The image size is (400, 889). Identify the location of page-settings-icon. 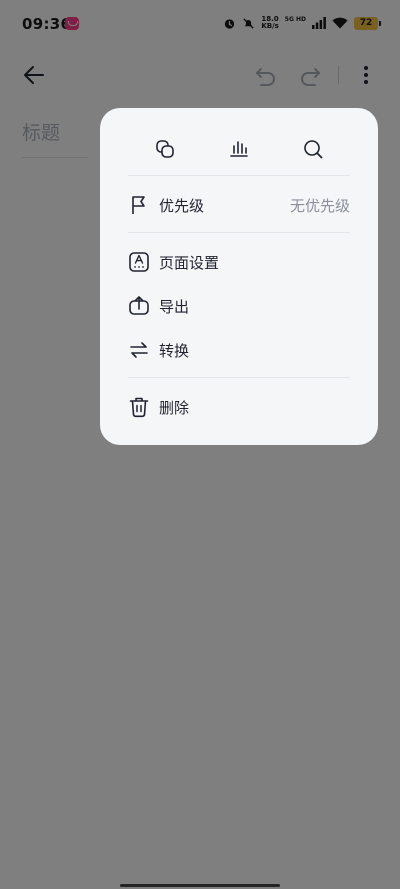
(139, 262).